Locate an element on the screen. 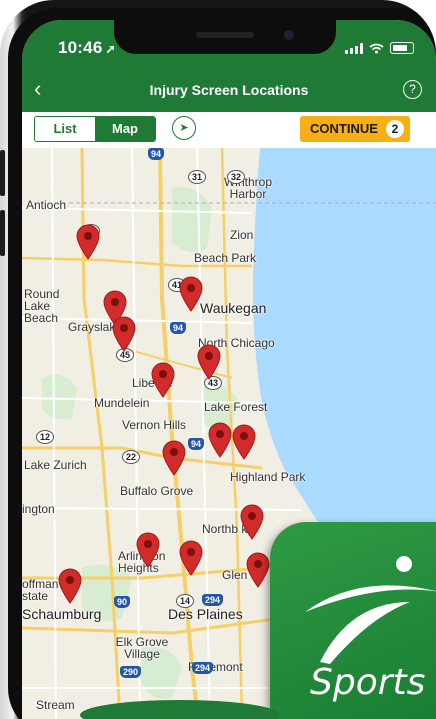 The image size is (436, 719). status-time: 10:46 ➚ is located at coordinates (87, 48).